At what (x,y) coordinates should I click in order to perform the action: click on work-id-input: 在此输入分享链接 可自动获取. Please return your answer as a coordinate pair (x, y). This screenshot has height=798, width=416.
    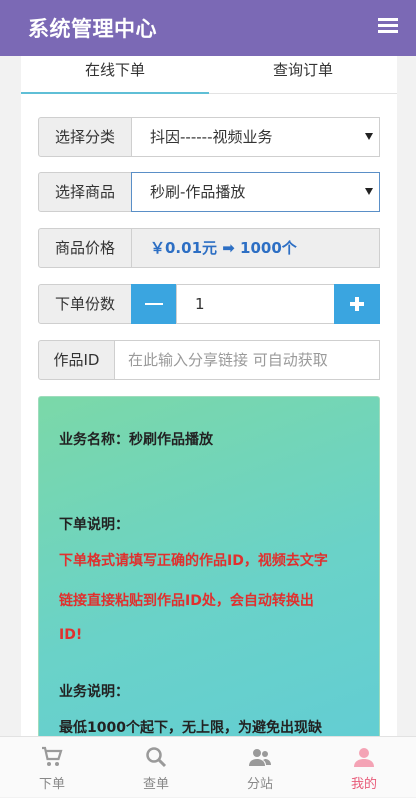
    Looking at the image, I should click on (247, 360).